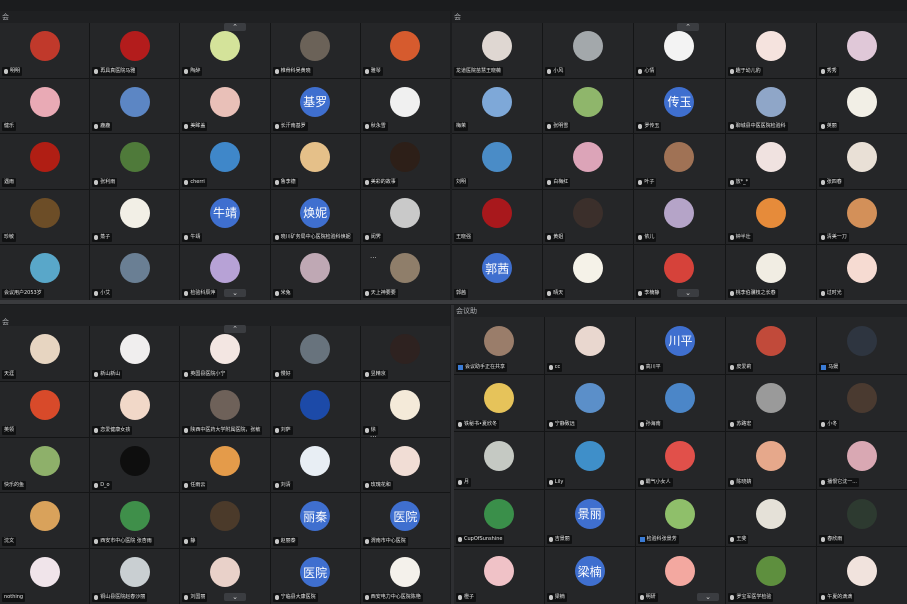 This screenshot has width=907, height=604. What do you see at coordinates (497, 217) in the screenshot?
I see `participant-tile: 王晓强` at bounding box center [497, 217].